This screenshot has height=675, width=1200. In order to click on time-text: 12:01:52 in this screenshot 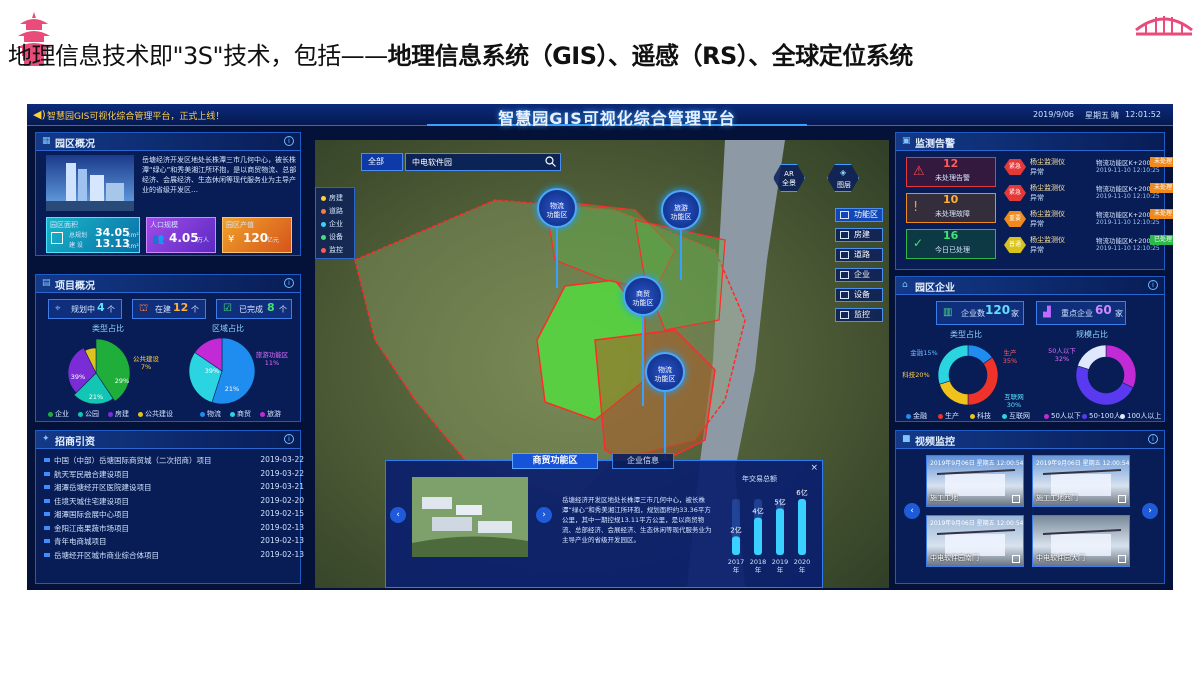, I will do `click(1143, 114)`.